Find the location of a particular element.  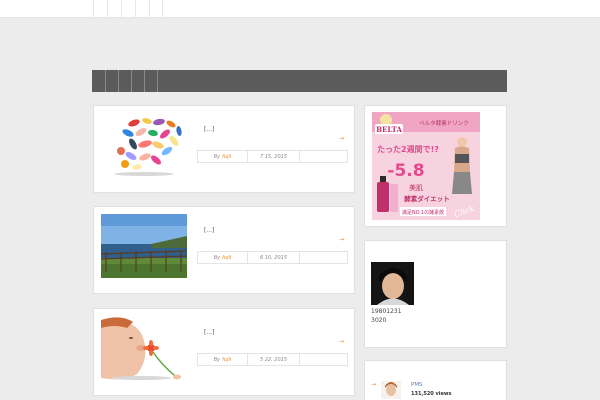

ad-tagline: ベルタ酵素ドリンク is located at coordinates (444, 123).